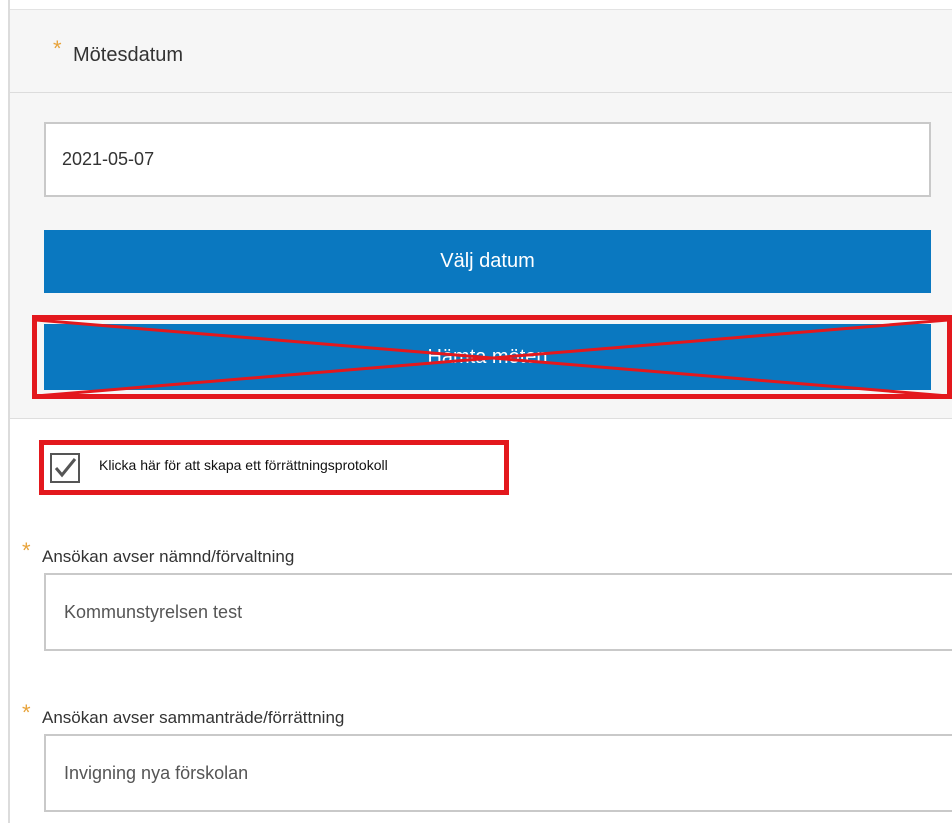 The height and width of the screenshot is (823, 952). What do you see at coordinates (487, 159) in the screenshot?
I see `meeting-date-input: 2021-05-07` at bounding box center [487, 159].